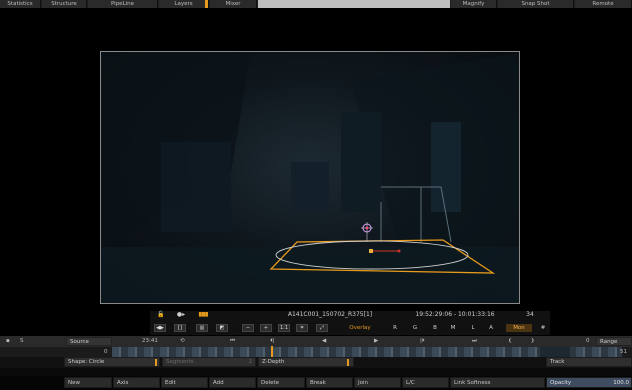 The height and width of the screenshot is (390, 632). I want to click on lock-icon: 🔓, so click(161, 315).